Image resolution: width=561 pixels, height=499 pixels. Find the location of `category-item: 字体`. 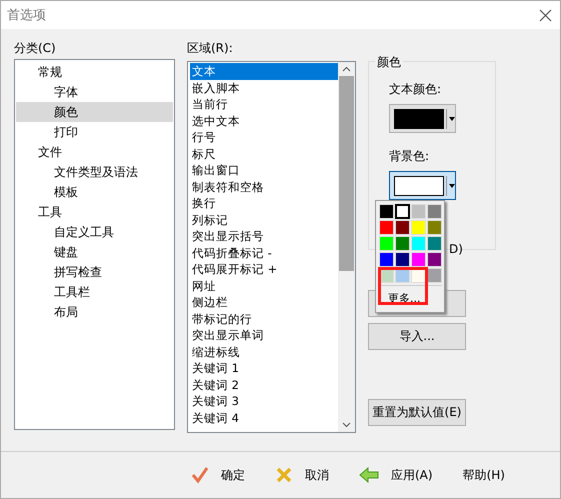

category-item: 字体 is located at coordinates (94, 92).